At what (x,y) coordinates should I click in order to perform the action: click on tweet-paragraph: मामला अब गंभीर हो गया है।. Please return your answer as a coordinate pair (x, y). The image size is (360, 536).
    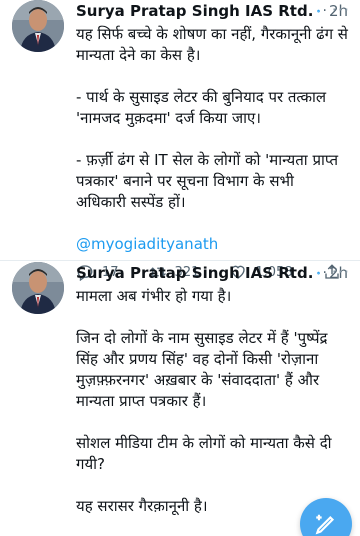
    Looking at the image, I should click on (154, 296).